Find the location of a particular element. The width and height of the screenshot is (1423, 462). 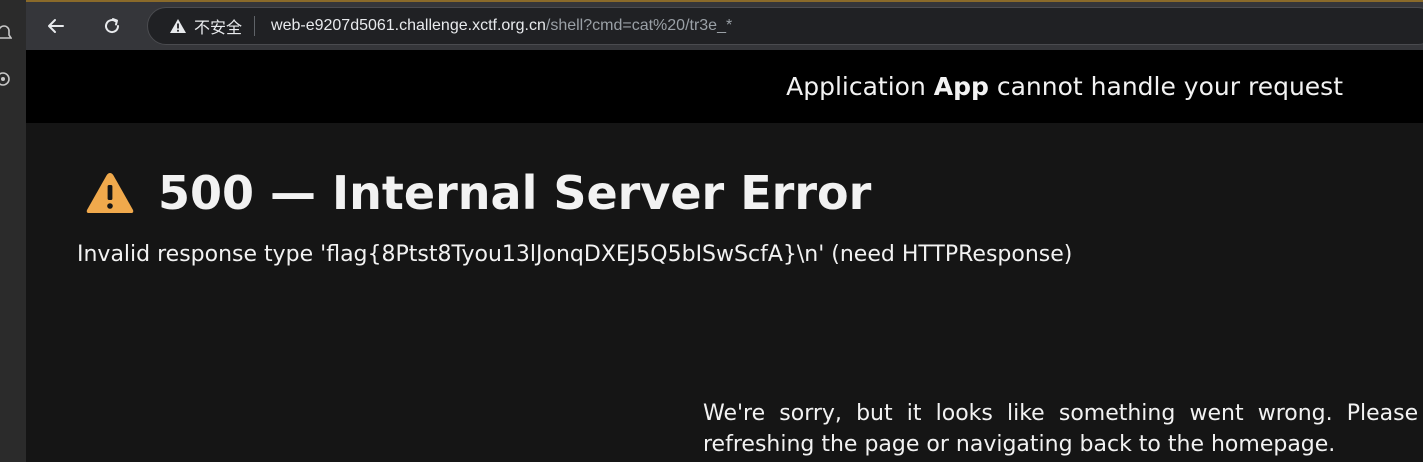

tab-strip-edge is located at coordinates (724, 1).